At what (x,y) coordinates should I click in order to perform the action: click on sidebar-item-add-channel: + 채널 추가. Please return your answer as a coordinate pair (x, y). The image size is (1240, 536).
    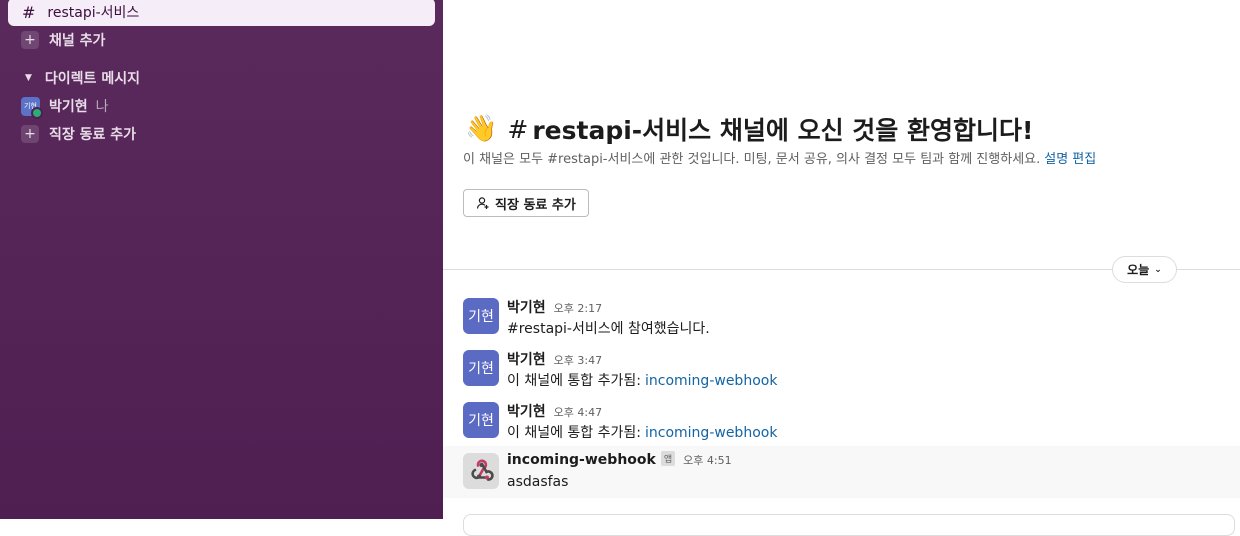
    Looking at the image, I should click on (56, 40).